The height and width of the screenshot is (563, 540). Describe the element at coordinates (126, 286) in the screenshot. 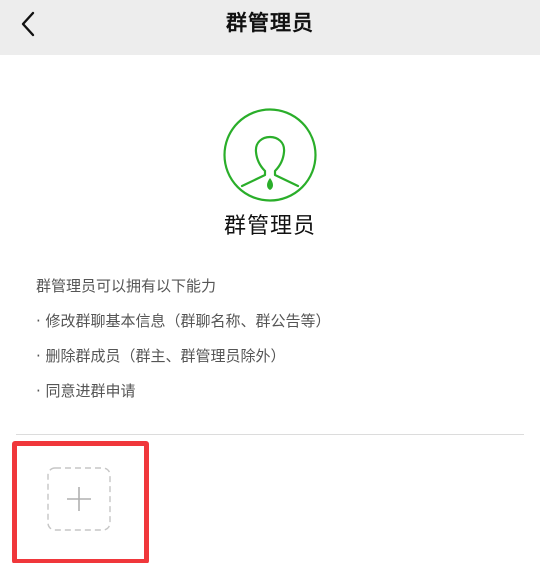

I see `abilities-intro: 群管理员可以拥有以下能力` at that location.